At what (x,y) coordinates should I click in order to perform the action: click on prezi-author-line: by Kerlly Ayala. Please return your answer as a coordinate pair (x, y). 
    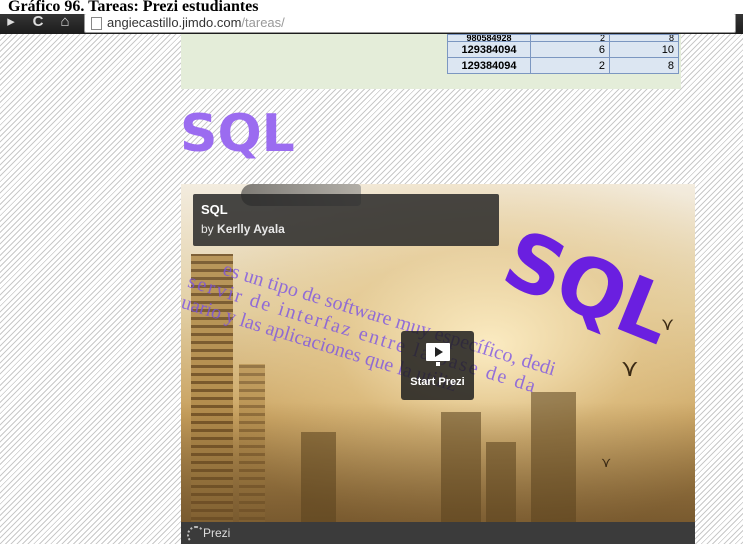
    Looking at the image, I should click on (243, 229).